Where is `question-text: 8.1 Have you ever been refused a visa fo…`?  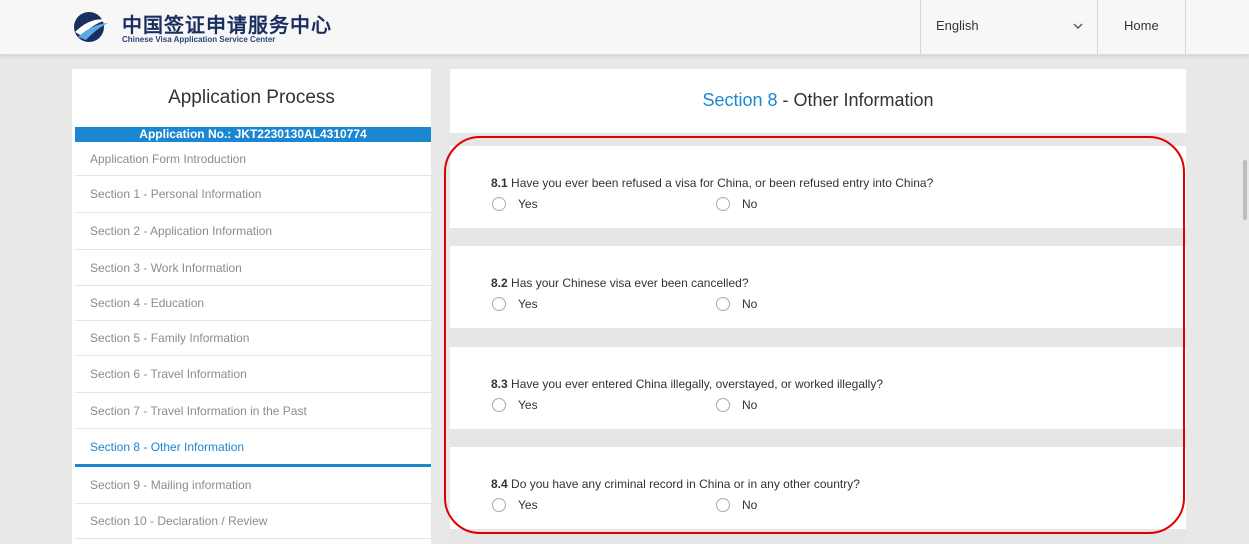 question-text: 8.1 Have you ever been refused a visa fo… is located at coordinates (712, 183).